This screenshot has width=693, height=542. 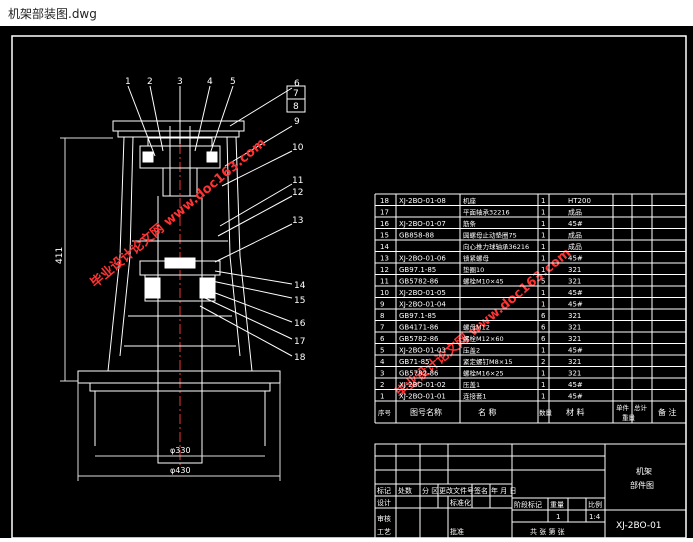 I want to click on tb-drawing-no: XJ-2BO-01, so click(x=639, y=526).